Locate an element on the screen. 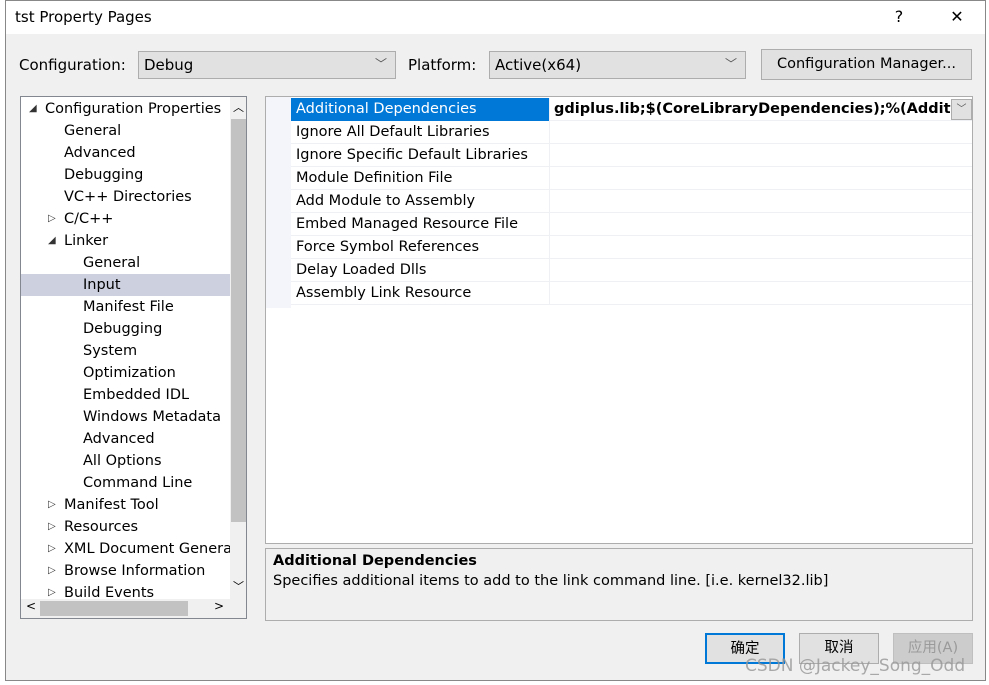 The height and width of the screenshot is (685, 989). tree-item: ▷ Resources is located at coordinates (125, 527).